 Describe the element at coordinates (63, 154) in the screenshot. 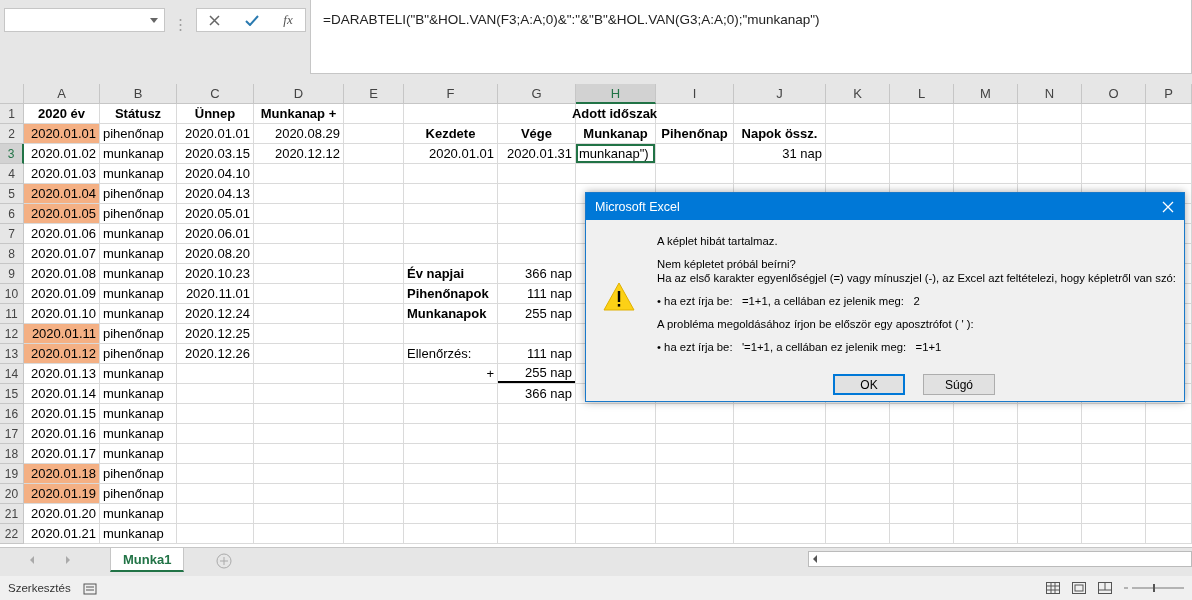

I see `table-cell-text: 2020.01.02` at that location.